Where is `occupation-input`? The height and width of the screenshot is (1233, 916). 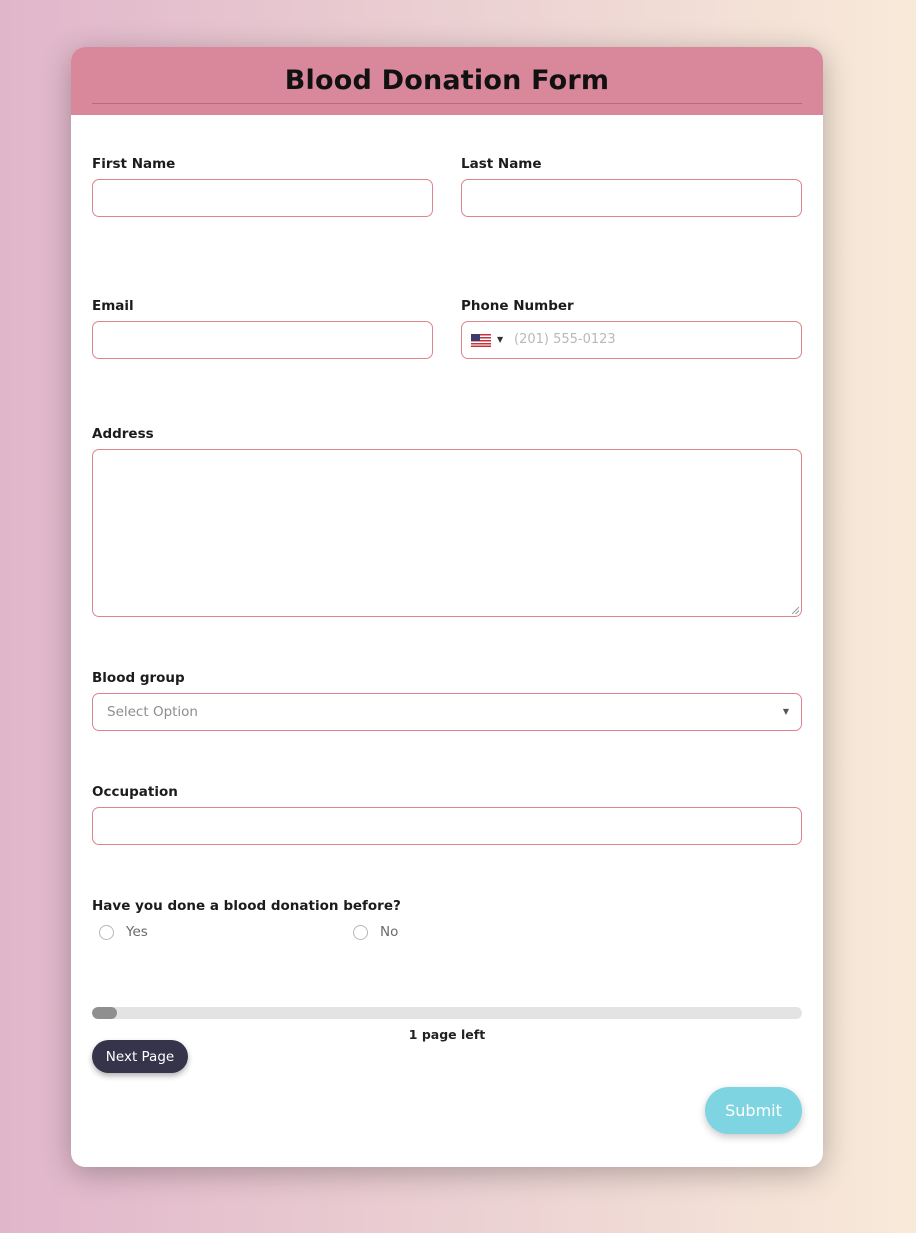
occupation-input is located at coordinates (447, 826).